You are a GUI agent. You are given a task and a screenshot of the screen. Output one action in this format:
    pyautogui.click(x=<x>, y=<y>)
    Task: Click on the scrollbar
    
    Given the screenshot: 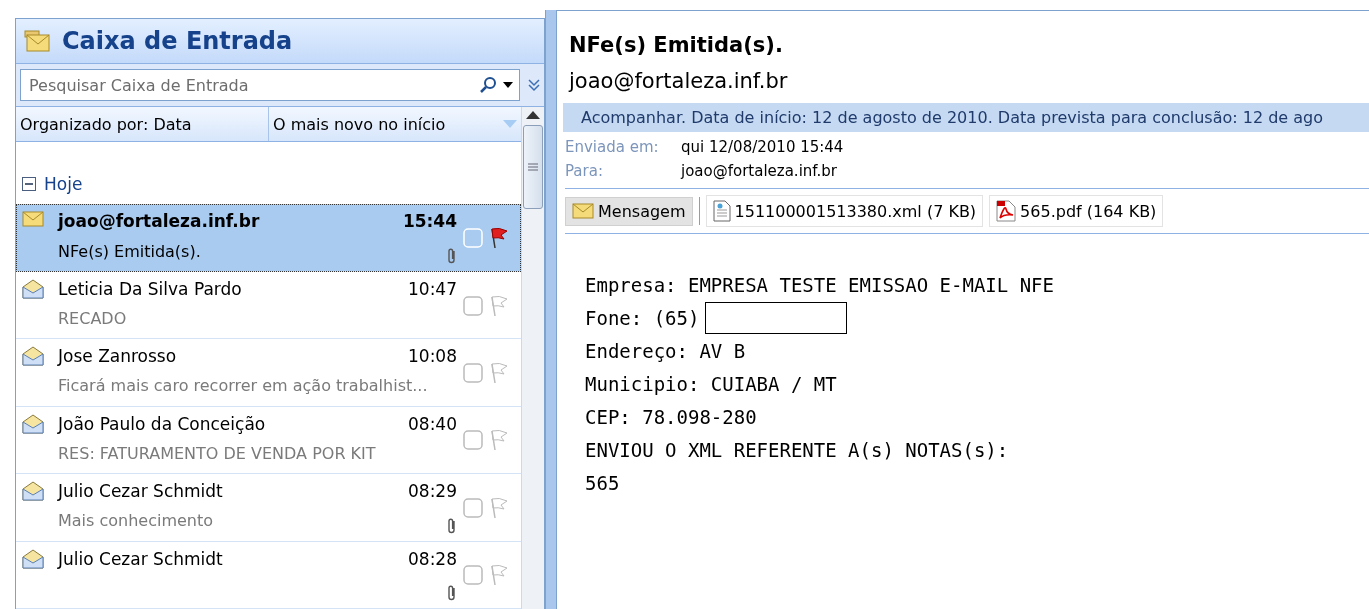 What is the action you would take?
    pyautogui.click(x=532, y=358)
    